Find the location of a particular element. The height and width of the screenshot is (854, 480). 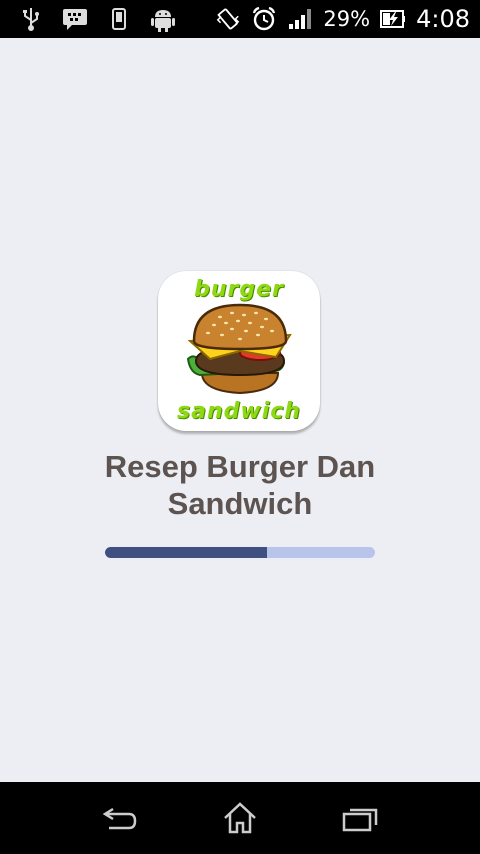

app-title: Resep Burger Dan Sandwich is located at coordinates (240, 485).